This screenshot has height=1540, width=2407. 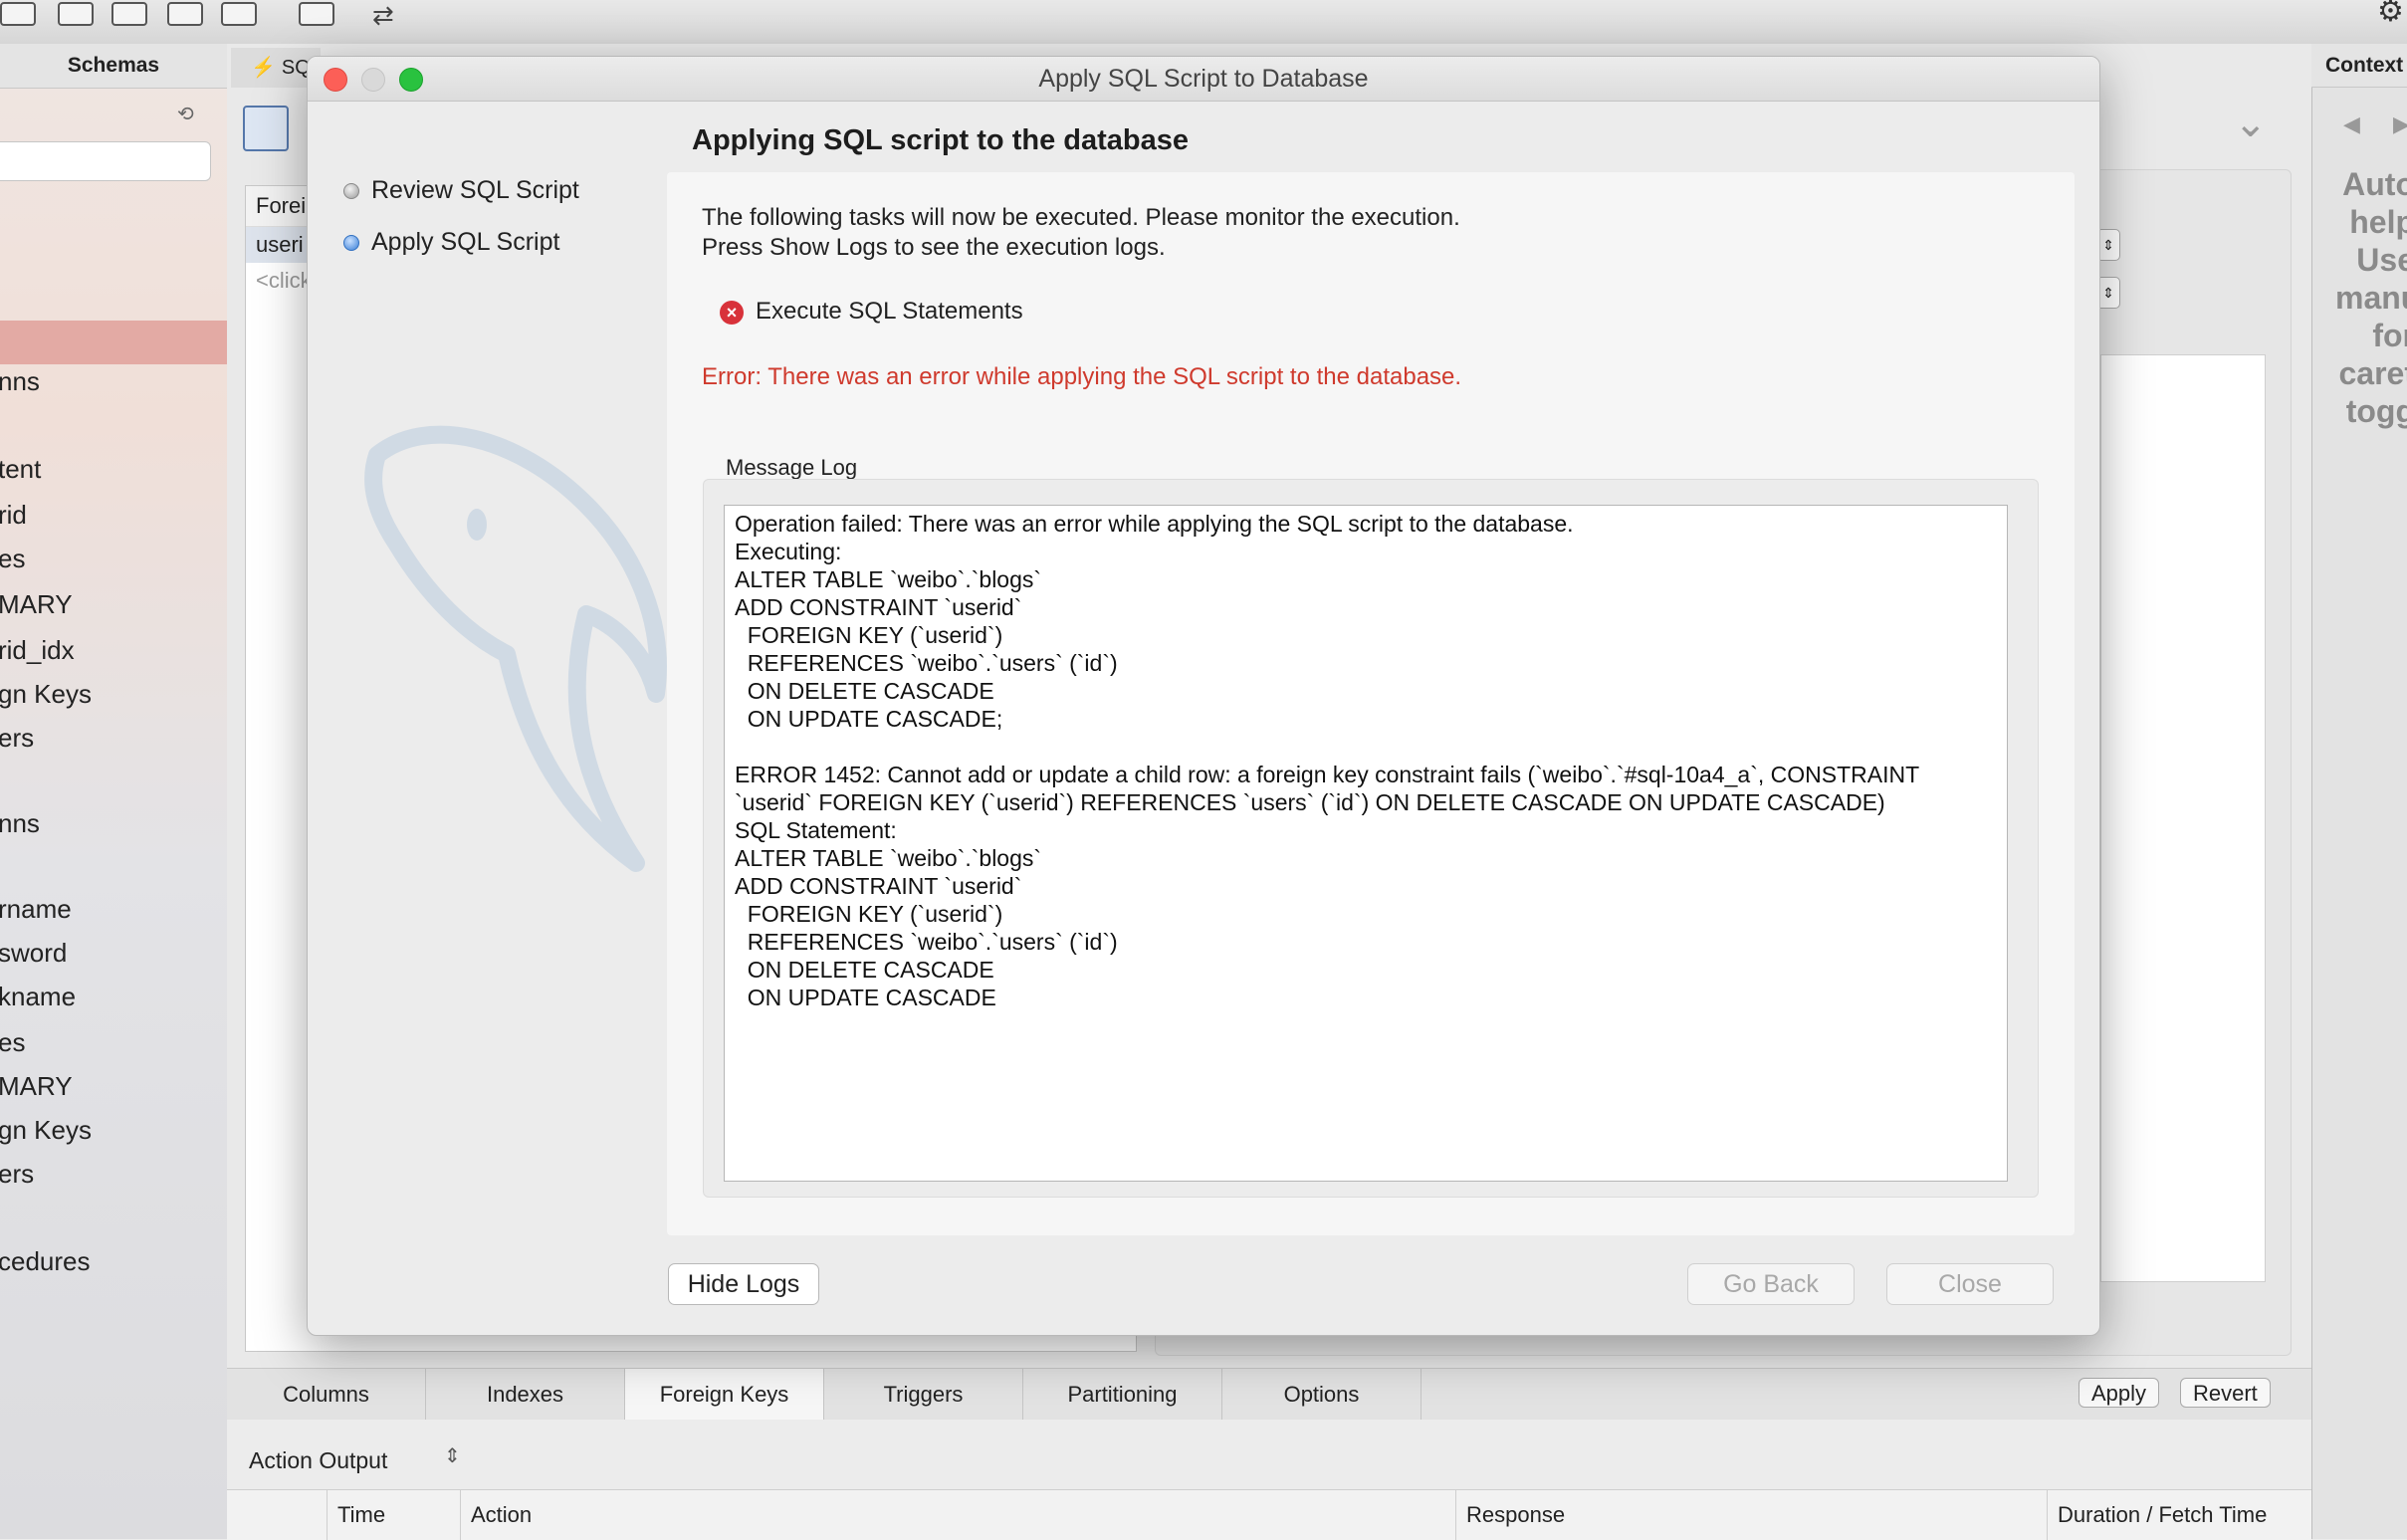 I want to click on schema-tree-item: rname, so click(x=36, y=910).